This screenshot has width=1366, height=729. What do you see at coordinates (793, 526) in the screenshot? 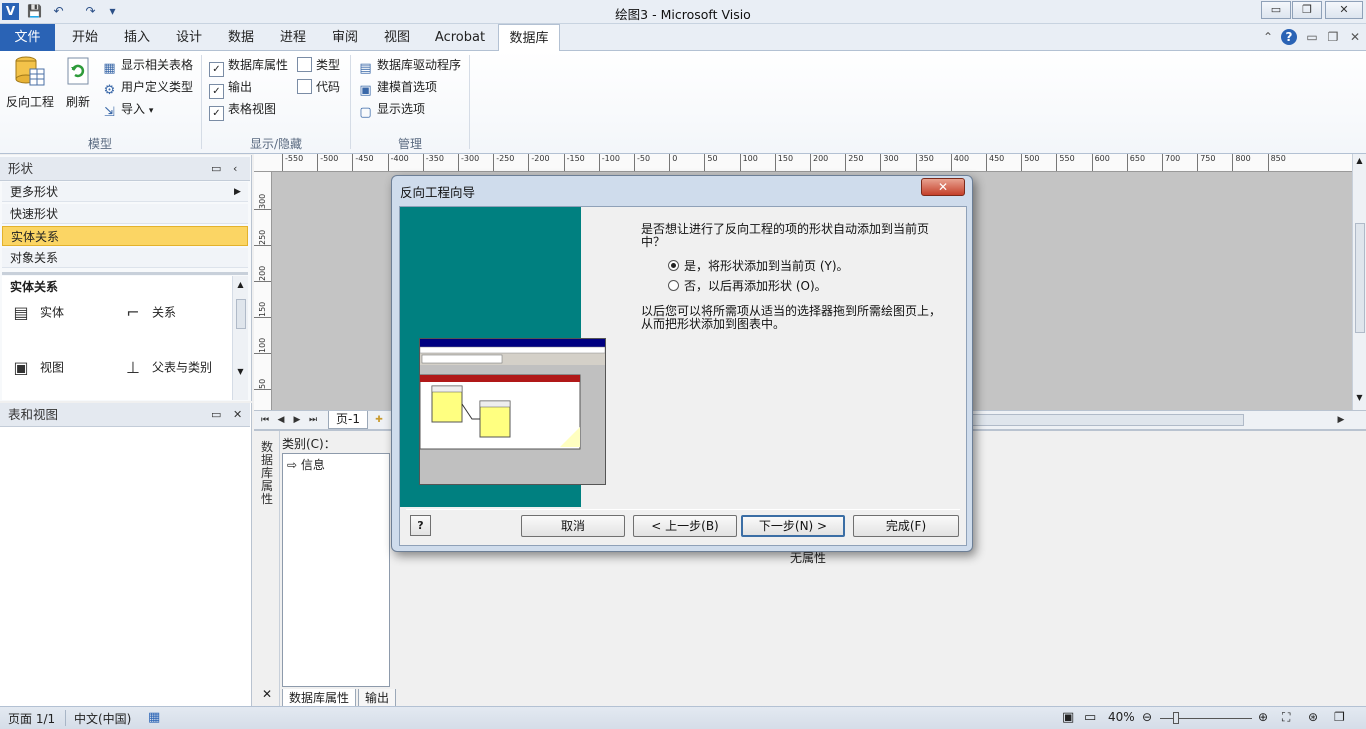
I see `next-button: 下一步(N) >` at bounding box center [793, 526].